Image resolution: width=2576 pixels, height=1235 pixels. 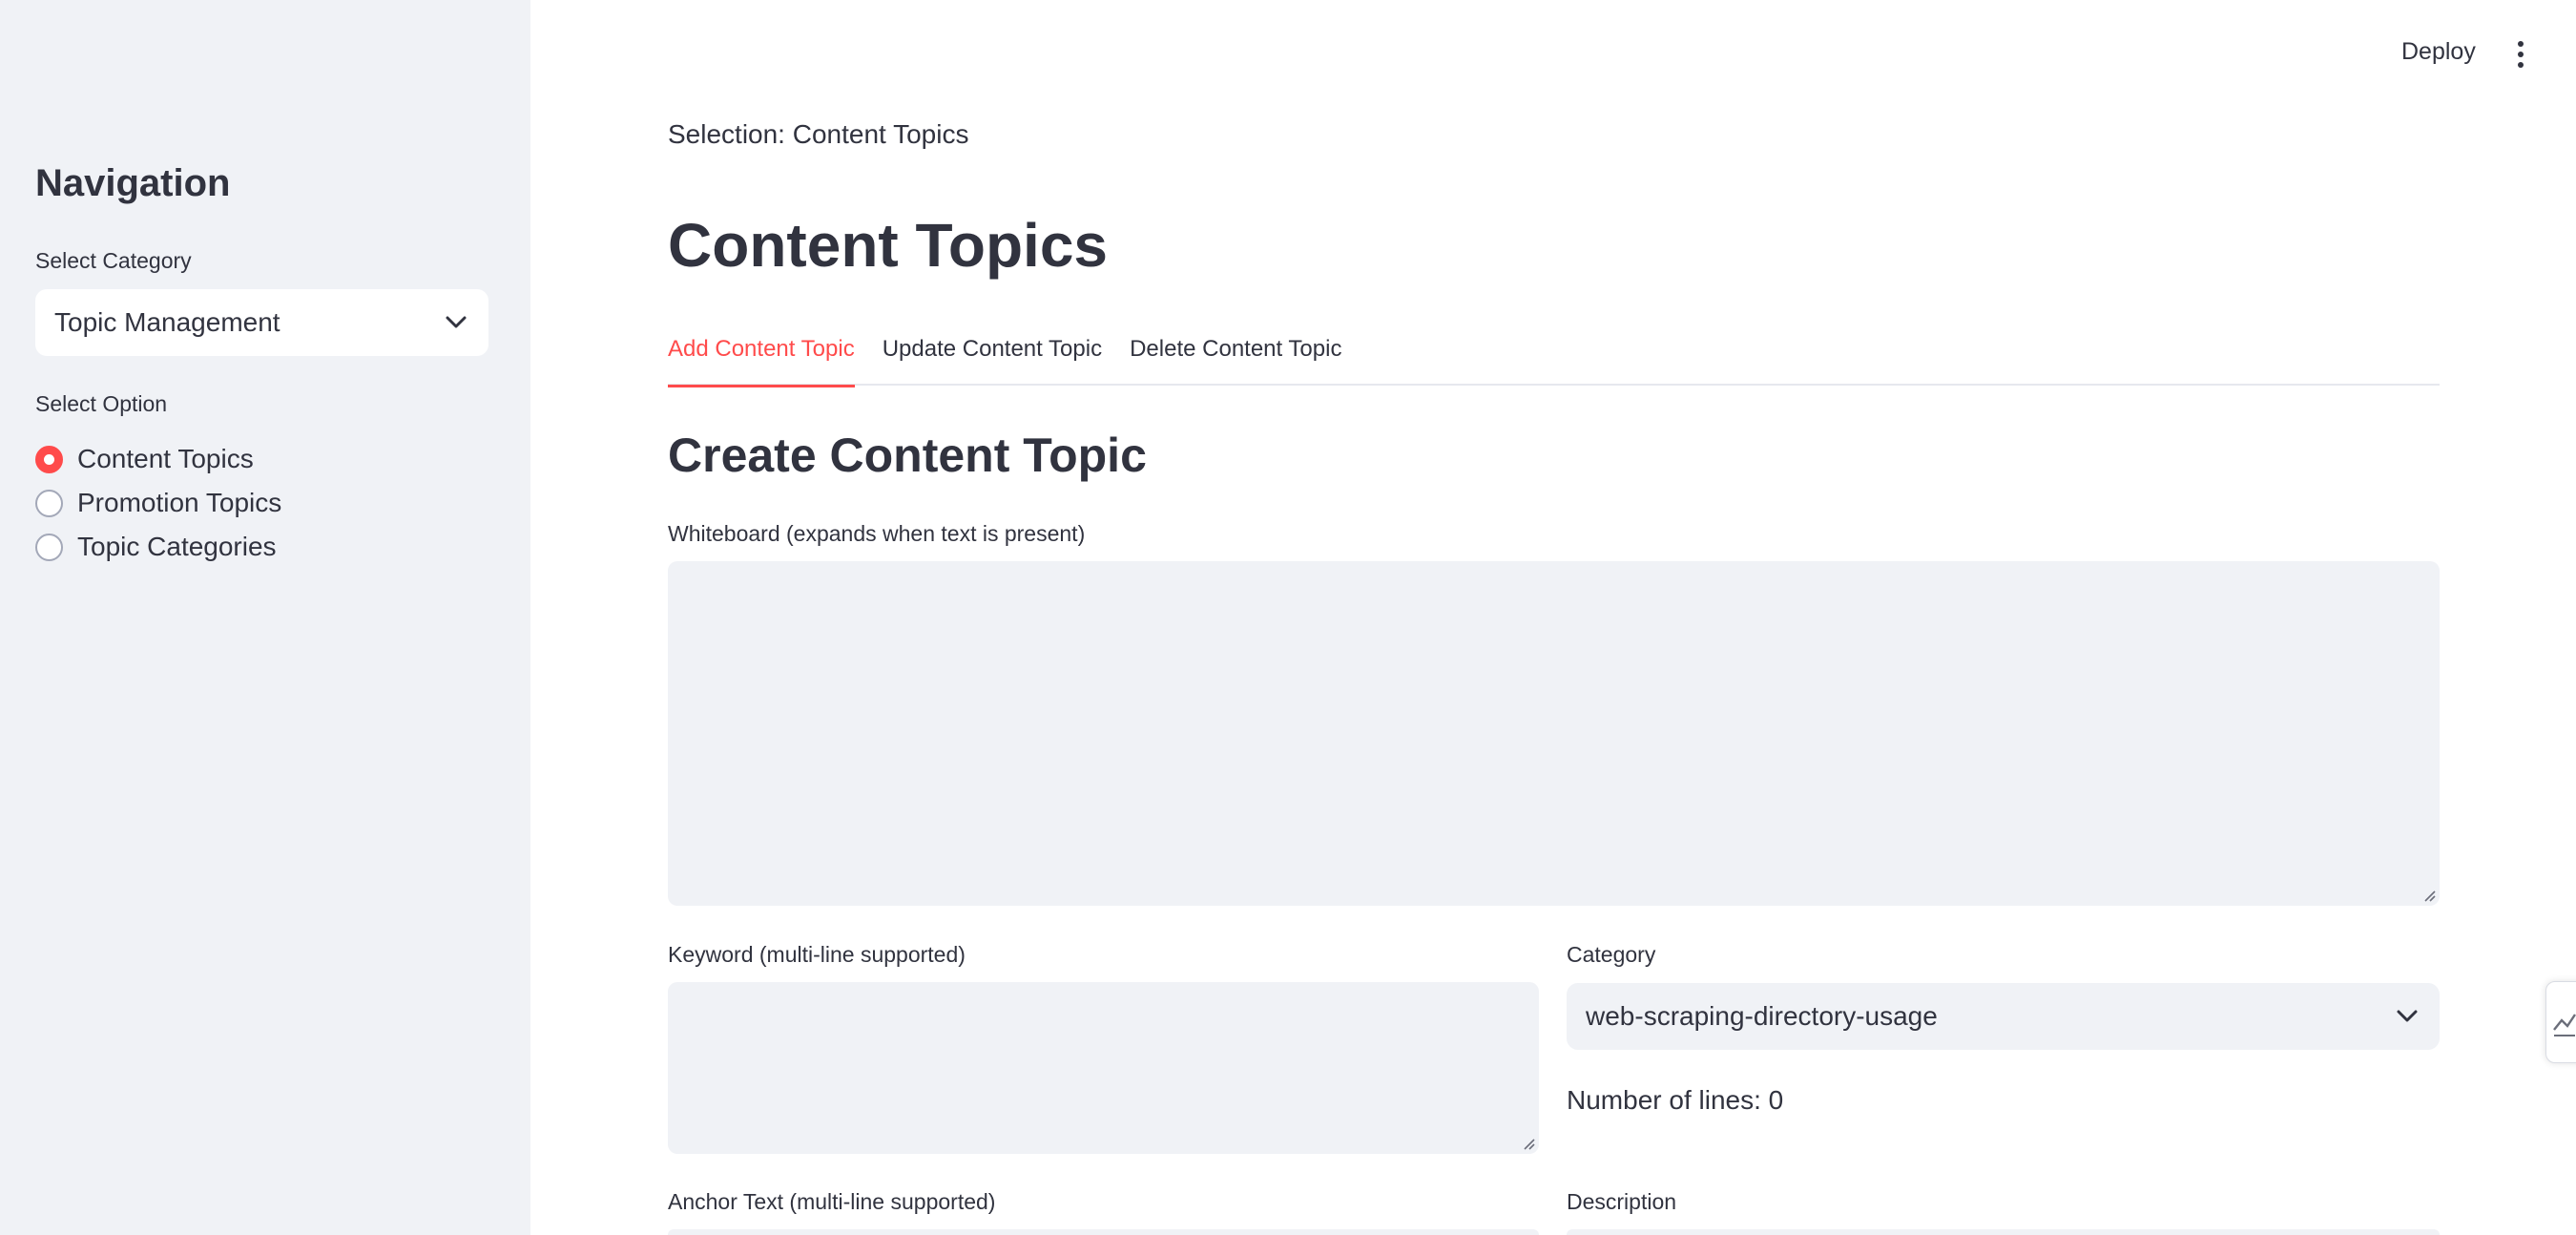 What do you see at coordinates (2438, 52) in the screenshot?
I see `deploy-button: Deploy` at bounding box center [2438, 52].